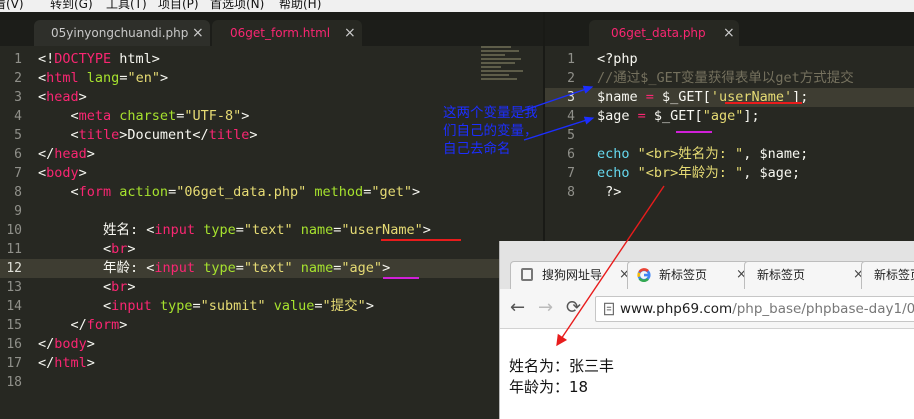  What do you see at coordinates (339, 192) in the screenshot?
I see `code-token: method` at bounding box center [339, 192].